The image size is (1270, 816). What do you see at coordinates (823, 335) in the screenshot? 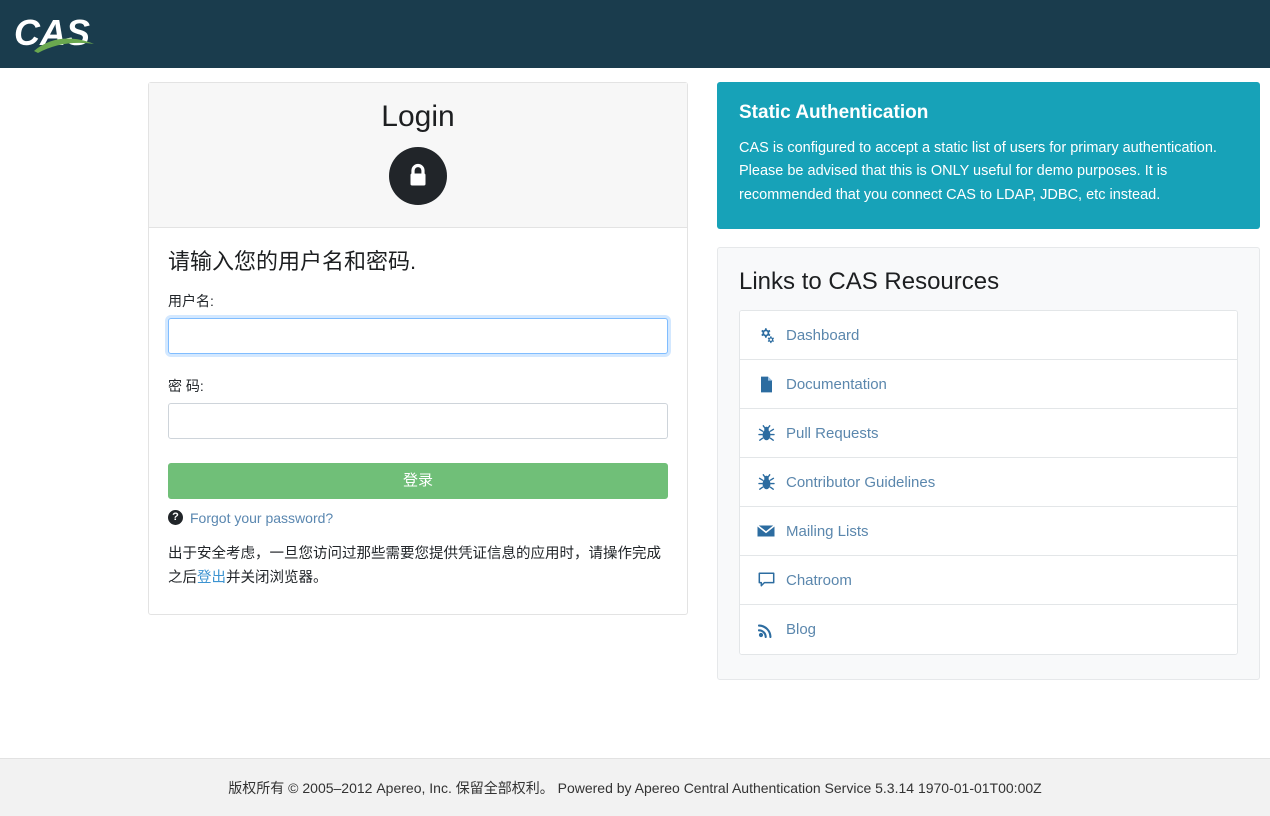
I see `list-item-label: Dashboard` at bounding box center [823, 335].